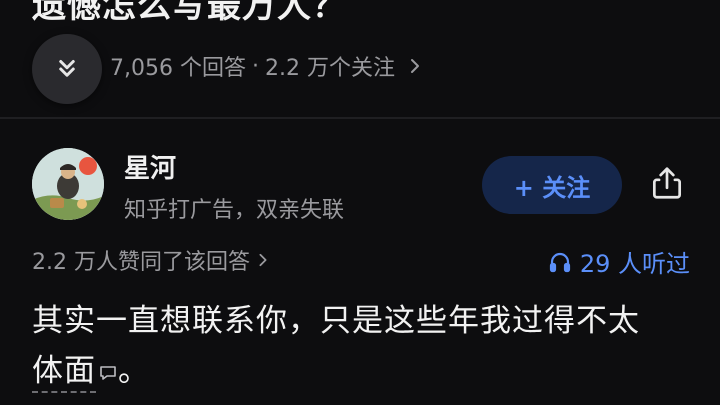 The width and height of the screenshot is (720, 405). I want to click on section-divider, so click(360, 118).